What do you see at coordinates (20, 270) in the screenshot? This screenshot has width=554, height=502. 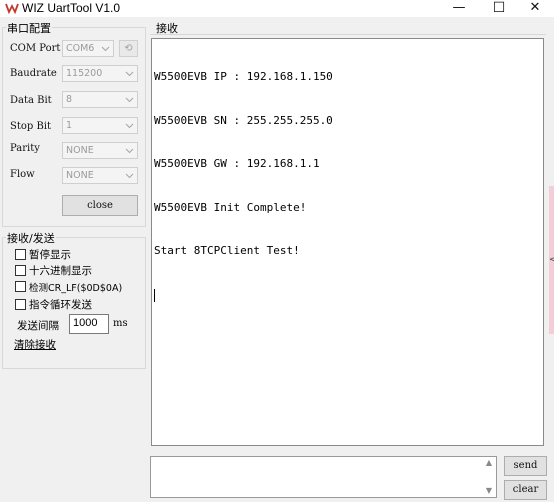 I see `hex-display-checkbox` at bounding box center [20, 270].